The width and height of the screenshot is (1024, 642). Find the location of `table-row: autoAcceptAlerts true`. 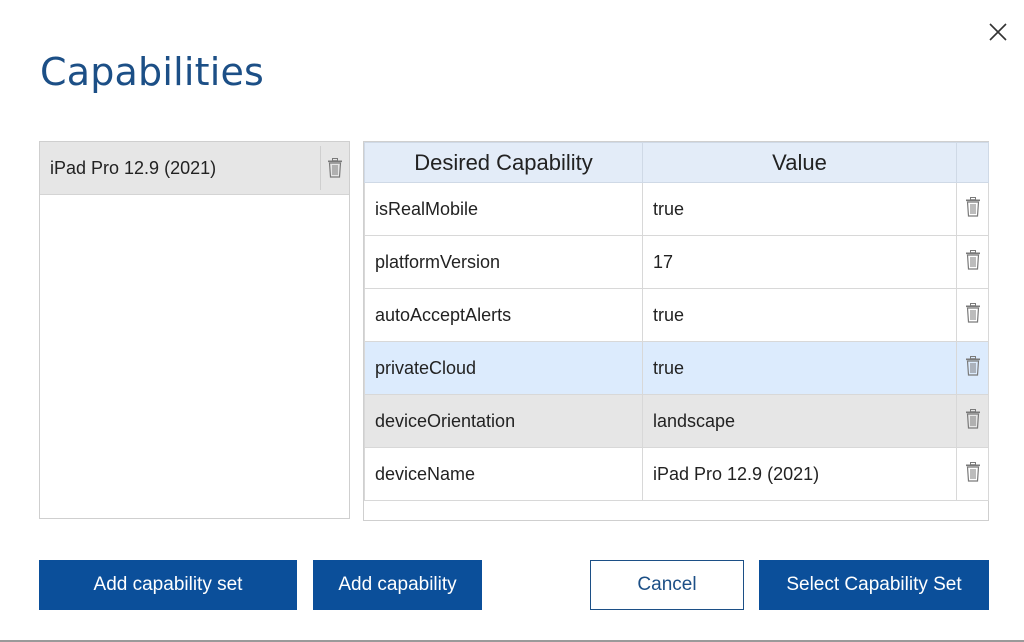

table-row: autoAcceptAlerts true is located at coordinates (676, 315).